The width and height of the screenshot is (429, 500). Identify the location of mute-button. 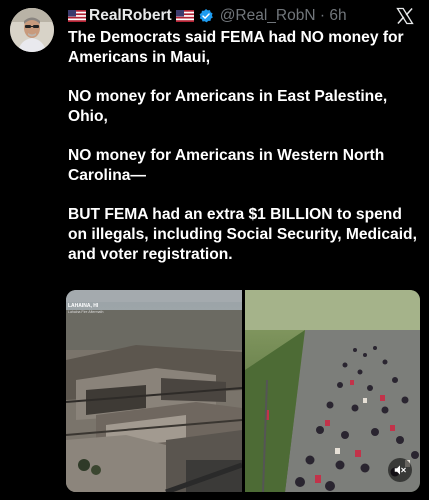
(400, 470).